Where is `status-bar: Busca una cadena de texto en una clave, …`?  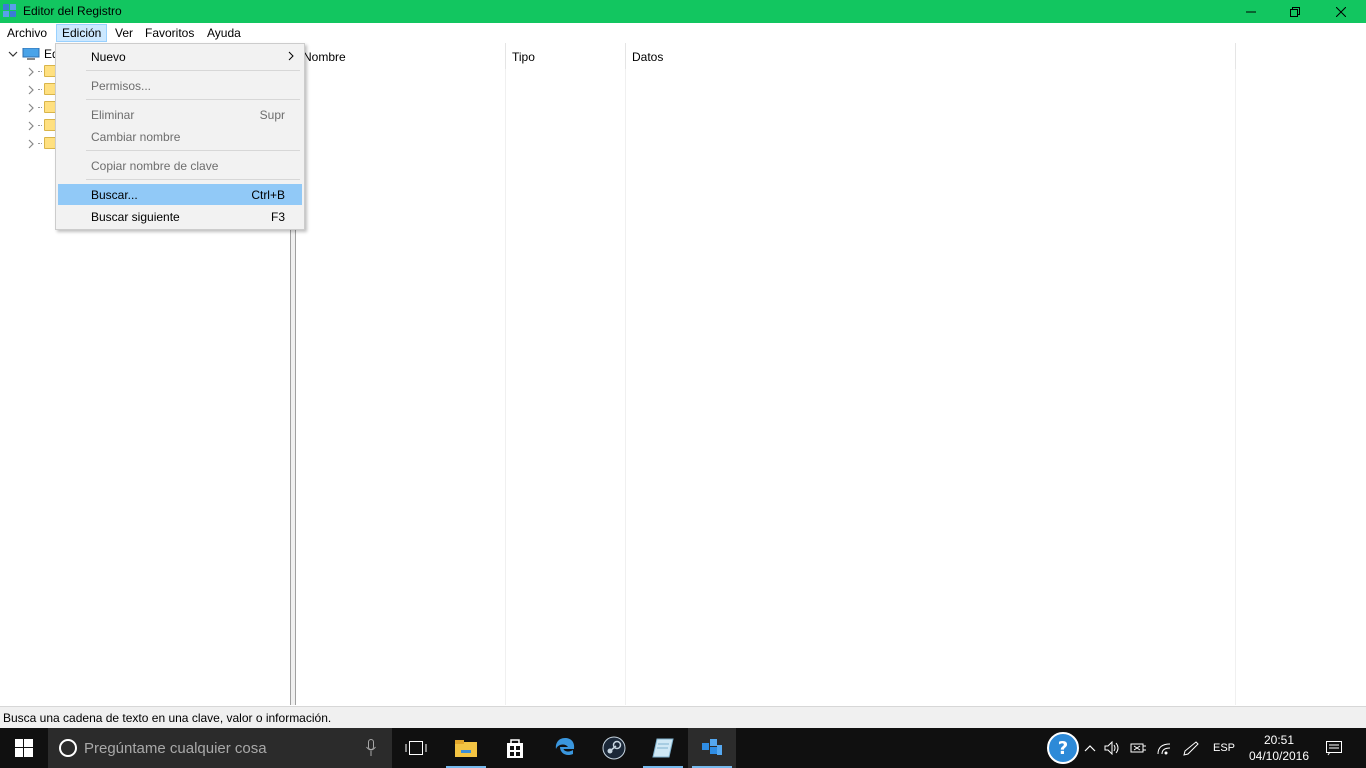 status-bar: Busca una cadena de texto en una clave, … is located at coordinates (683, 717).